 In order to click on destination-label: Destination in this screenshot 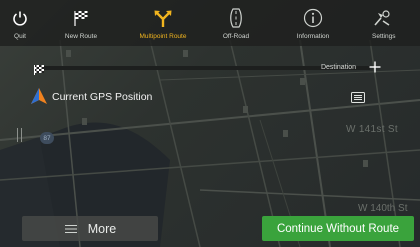, I will do `click(338, 67)`.